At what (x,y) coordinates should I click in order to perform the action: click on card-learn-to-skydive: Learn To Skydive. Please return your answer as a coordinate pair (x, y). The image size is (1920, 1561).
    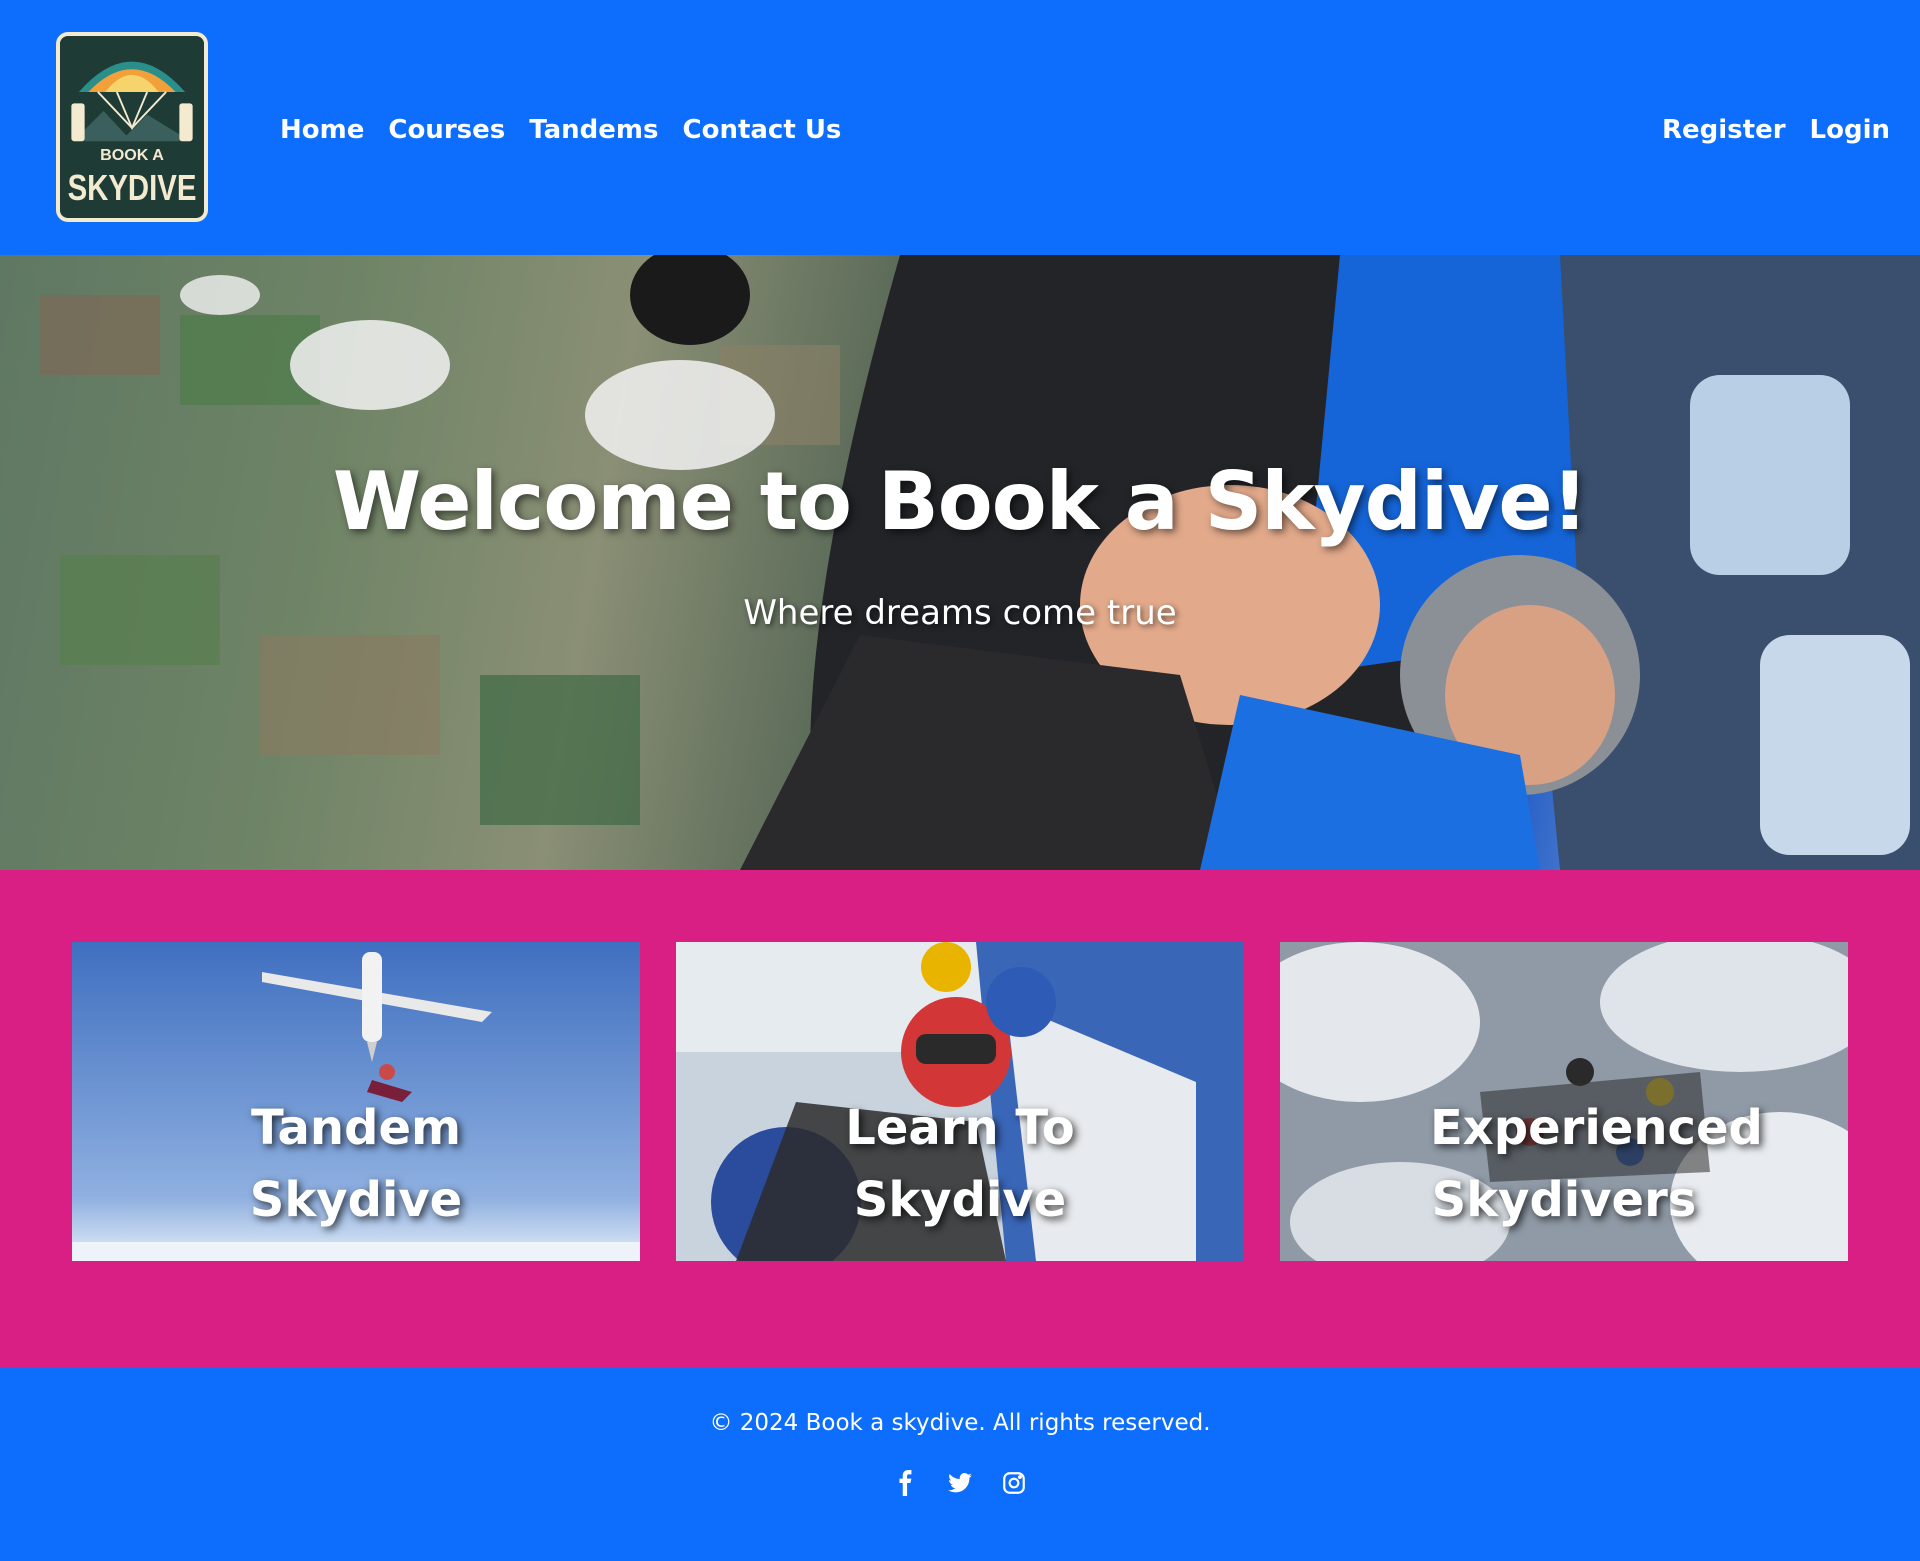
    Looking at the image, I should click on (960, 1101).